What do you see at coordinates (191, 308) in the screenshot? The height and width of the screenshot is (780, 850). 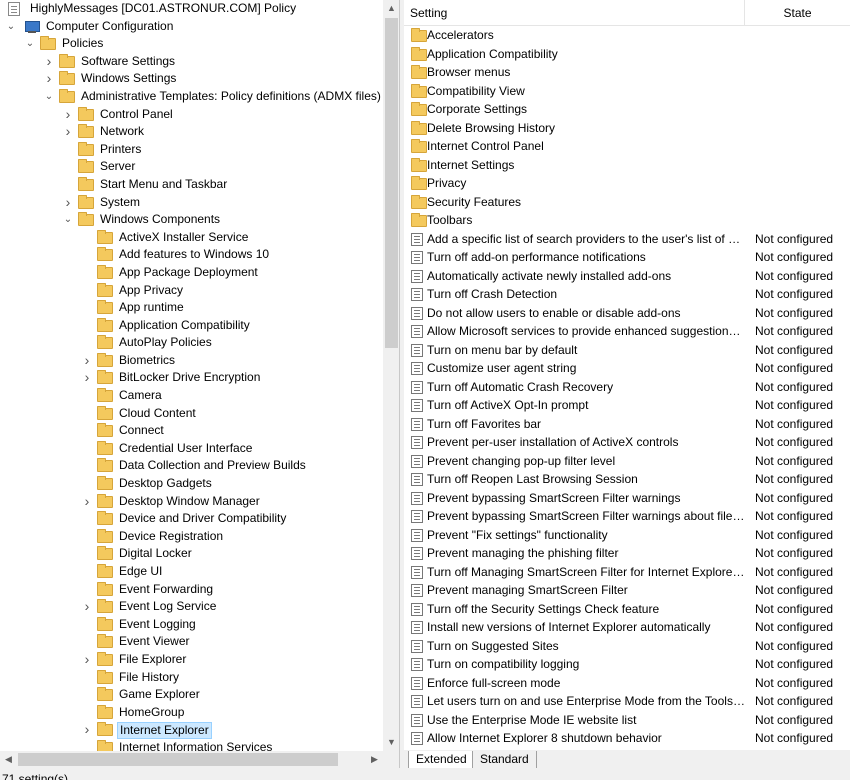 I see `tree-item: App runtime` at bounding box center [191, 308].